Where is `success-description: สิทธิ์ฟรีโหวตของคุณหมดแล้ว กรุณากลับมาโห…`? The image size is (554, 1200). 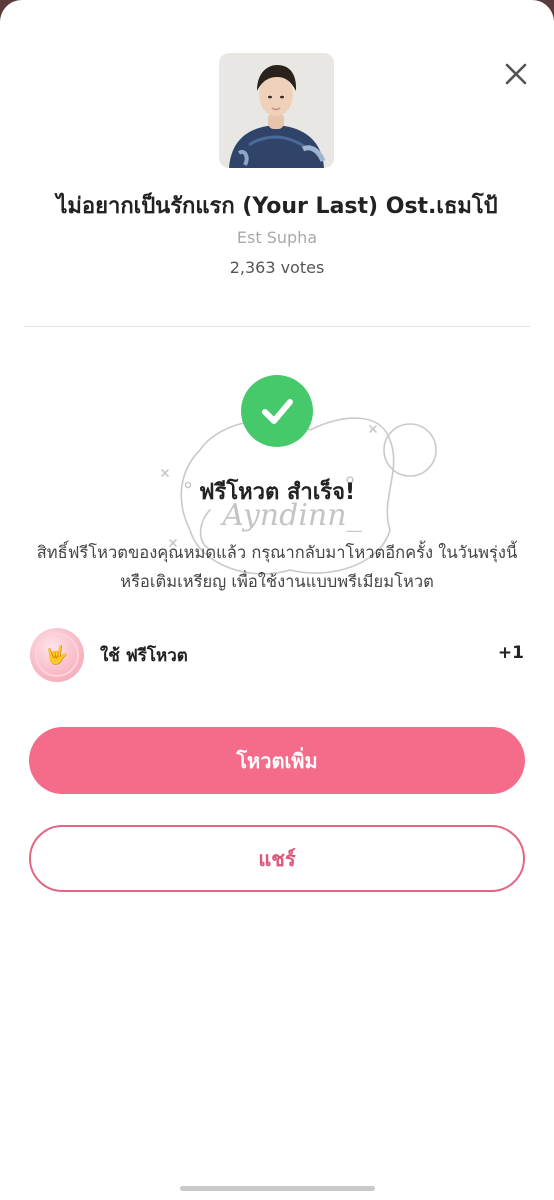 success-description: สิทธิ์ฟรีโหวตของคุณหมดแล้ว กรุณากลับมาโห… is located at coordinates (277, 567).